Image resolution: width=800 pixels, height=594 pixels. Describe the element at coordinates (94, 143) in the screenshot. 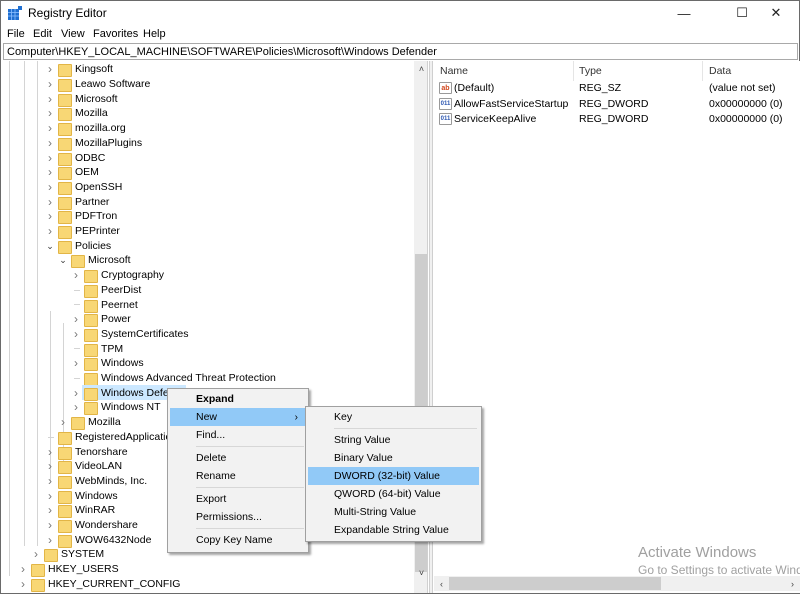

I see `tree-item: › MozillaPlugins` at that location.